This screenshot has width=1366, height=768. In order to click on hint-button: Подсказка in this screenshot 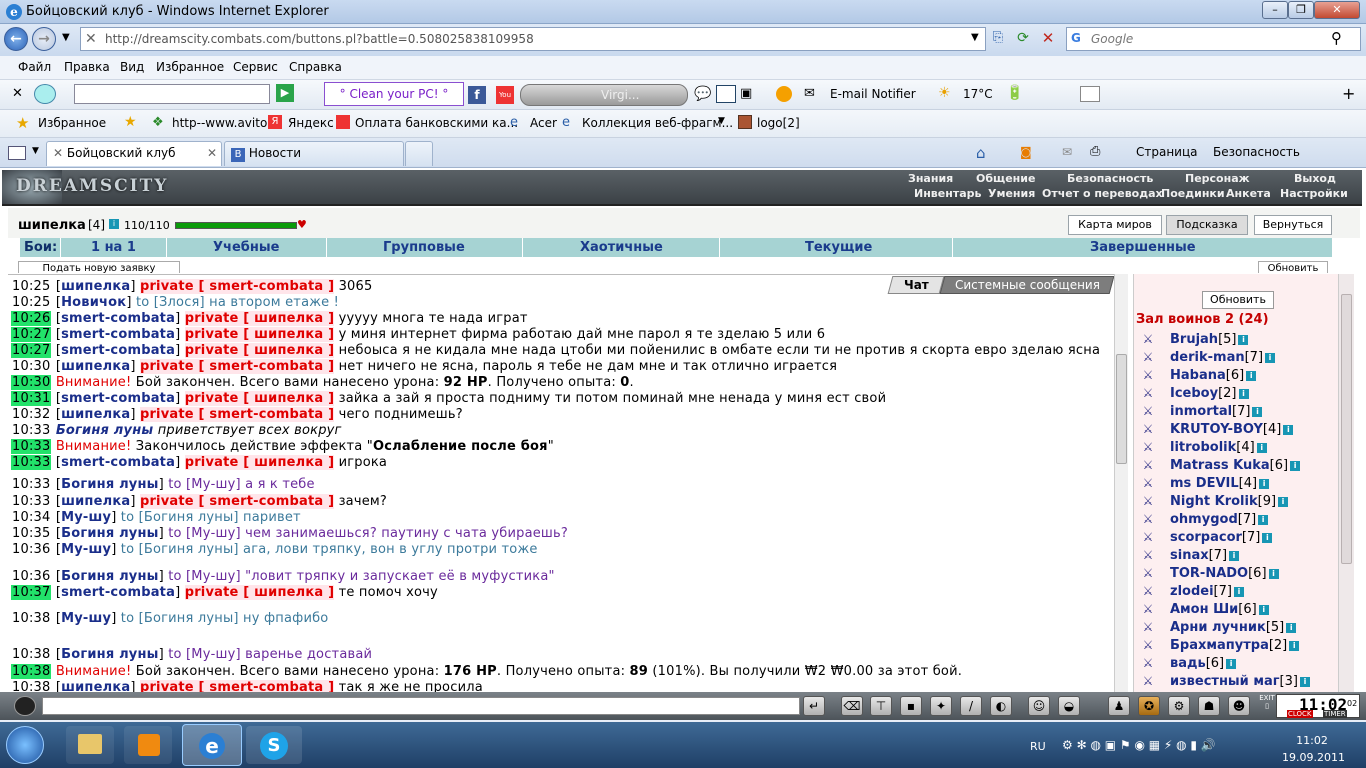, I will do `click(1207, 225)`.